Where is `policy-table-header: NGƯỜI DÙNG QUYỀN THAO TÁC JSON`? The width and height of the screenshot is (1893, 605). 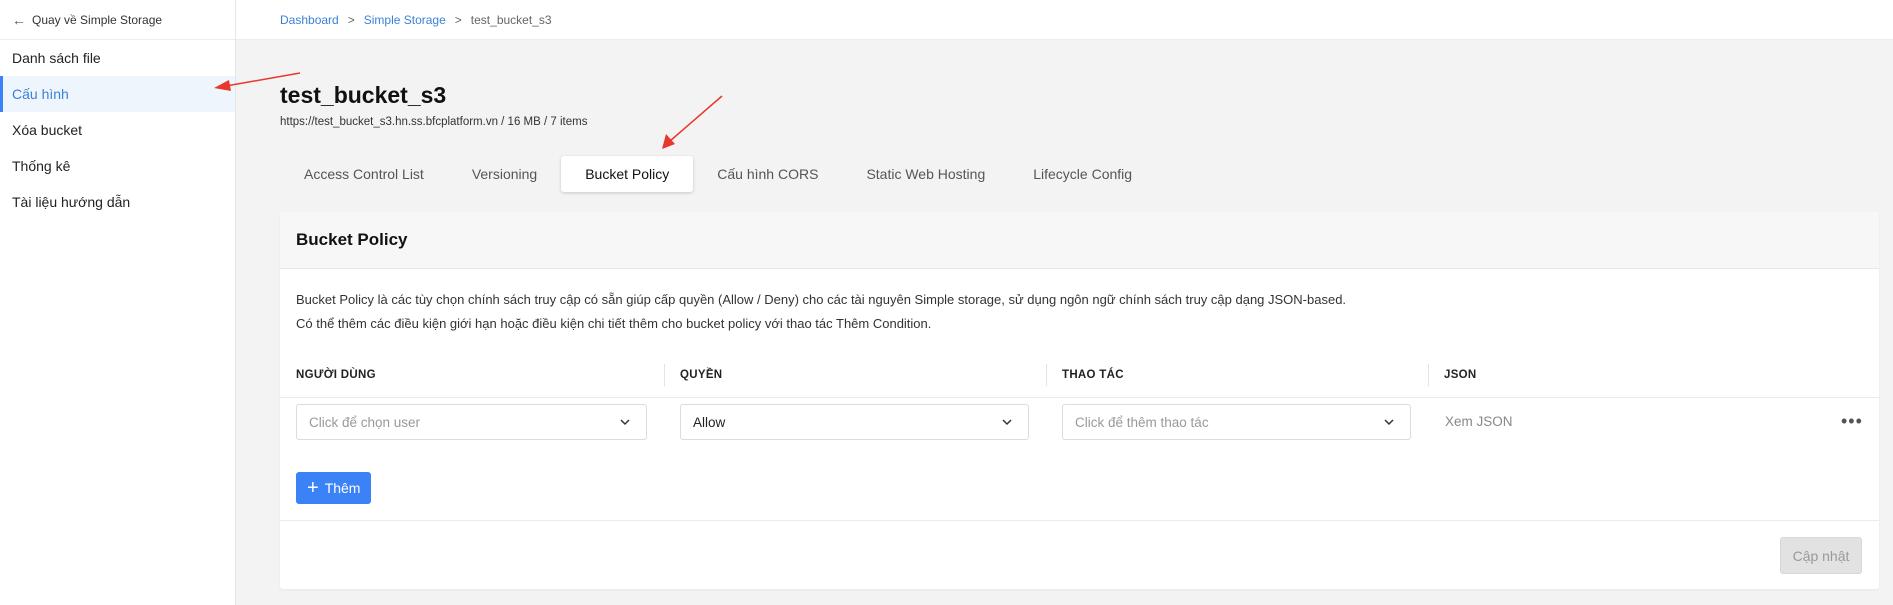
policy-table-header: NGƯỜI DÙNG QUYỀN THAO TÁC JSON is located at coordinates (1079, 375).